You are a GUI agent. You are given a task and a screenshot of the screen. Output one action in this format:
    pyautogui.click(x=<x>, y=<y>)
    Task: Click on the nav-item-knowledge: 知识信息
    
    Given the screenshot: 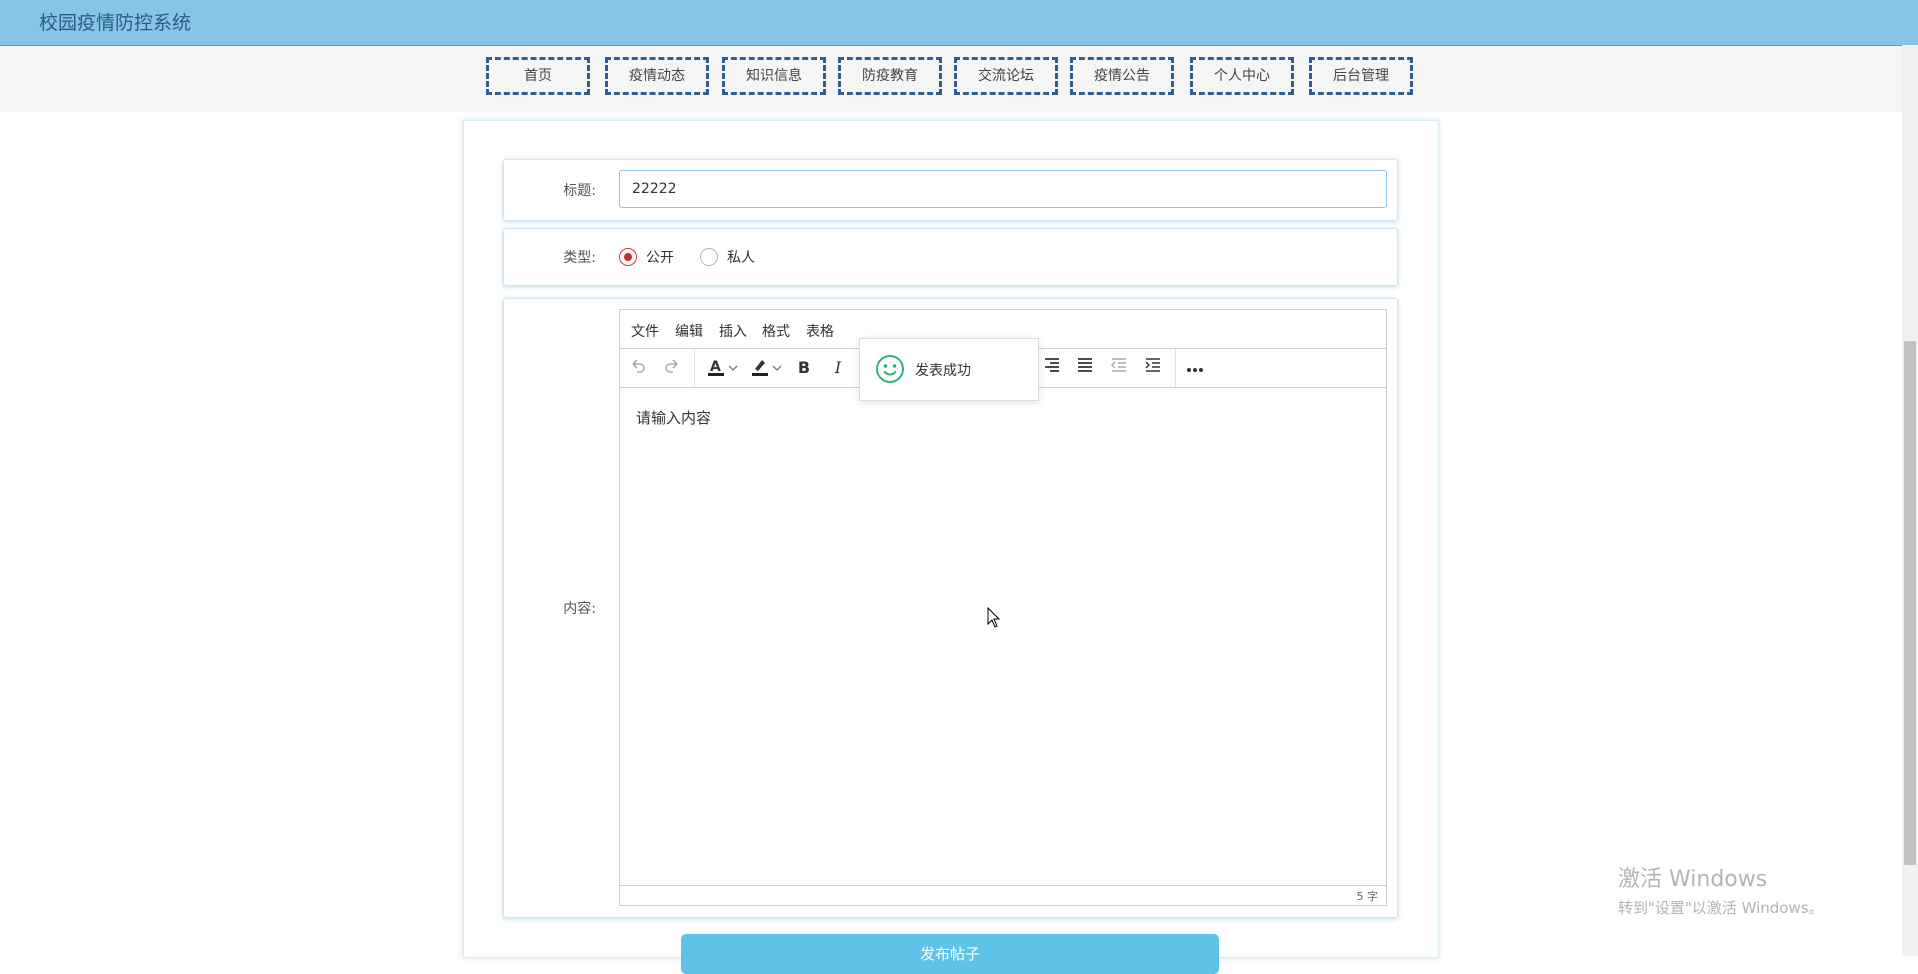 What is the action you would take?
    pyautogui.click(x=774, y=76)
    